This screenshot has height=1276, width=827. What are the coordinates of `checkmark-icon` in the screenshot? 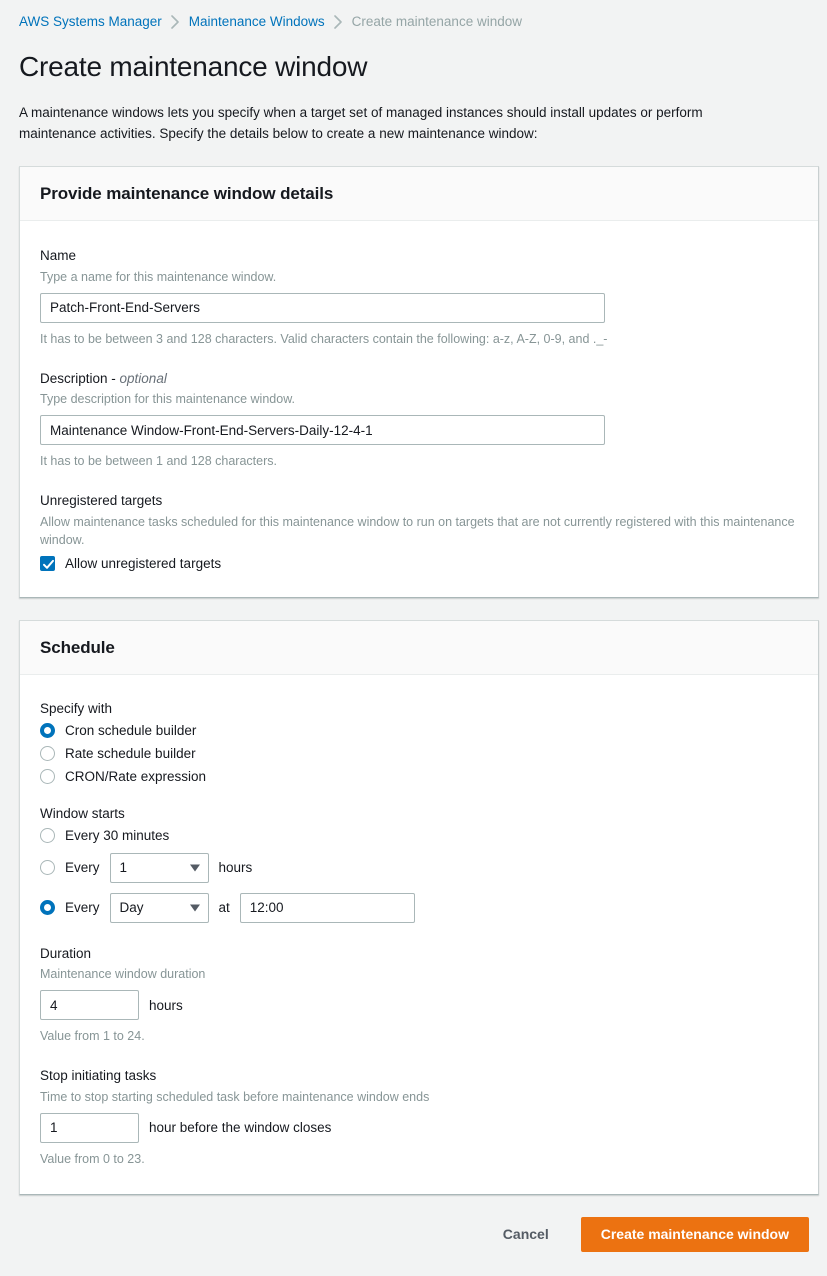 It's located at (48, 564).